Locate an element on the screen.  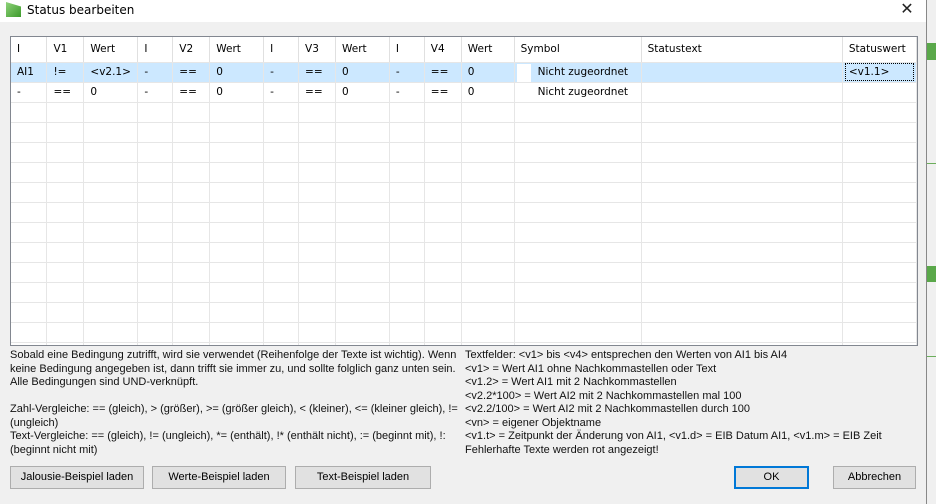
load-jalousie-example-button: Jalousie-Beispiel laden is located at coordinates (77, 477).